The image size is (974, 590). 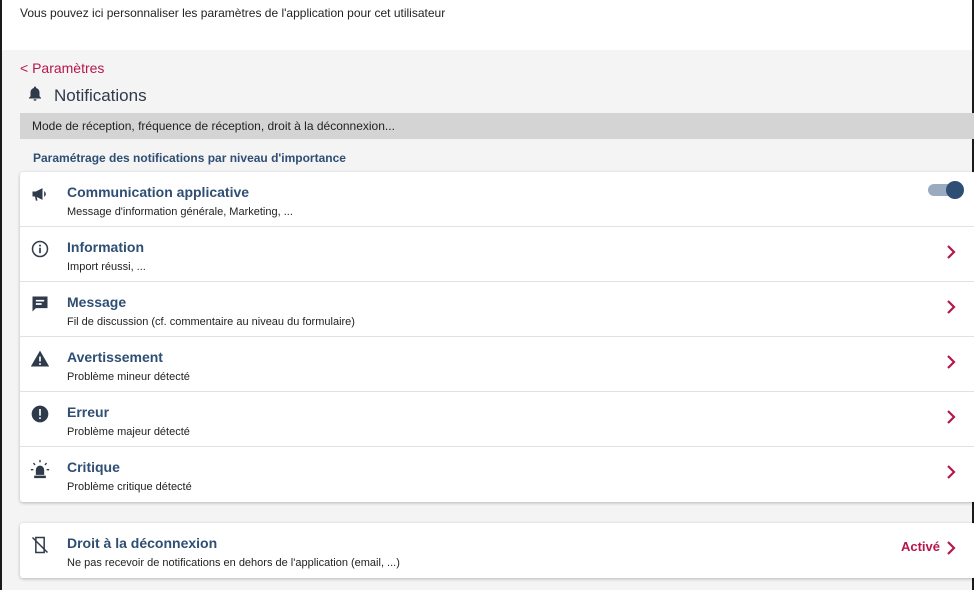 What do you see at coordinates (129, 487) in the screenshot?
I see `level-description: Problème critique détecté` at bounding box center [129, 487].